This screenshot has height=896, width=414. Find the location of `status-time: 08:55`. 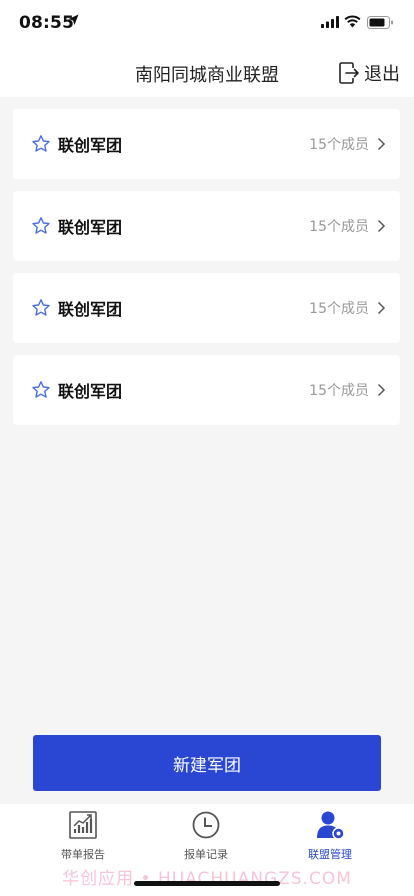

status-time: 08:55 is located at coordinates (47, 23).